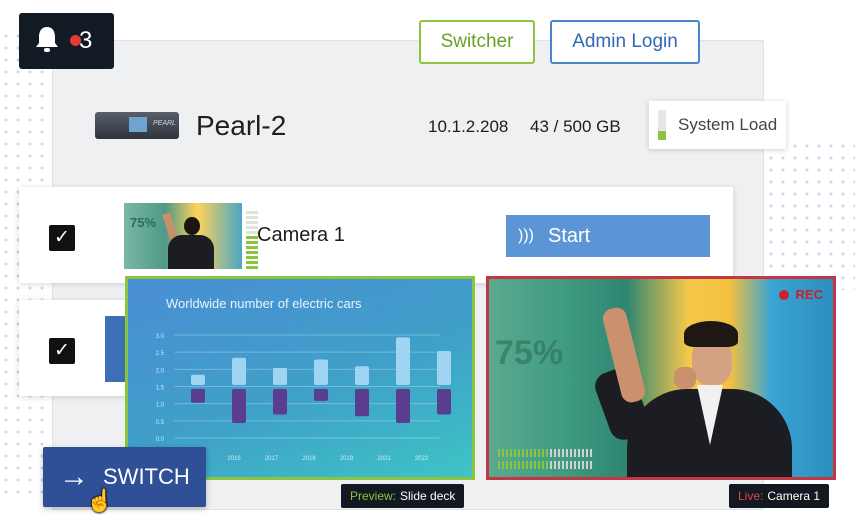 This screenshot has width=855, height=522. I want to click on y-tick-label: 0.5, so click(160, 423).